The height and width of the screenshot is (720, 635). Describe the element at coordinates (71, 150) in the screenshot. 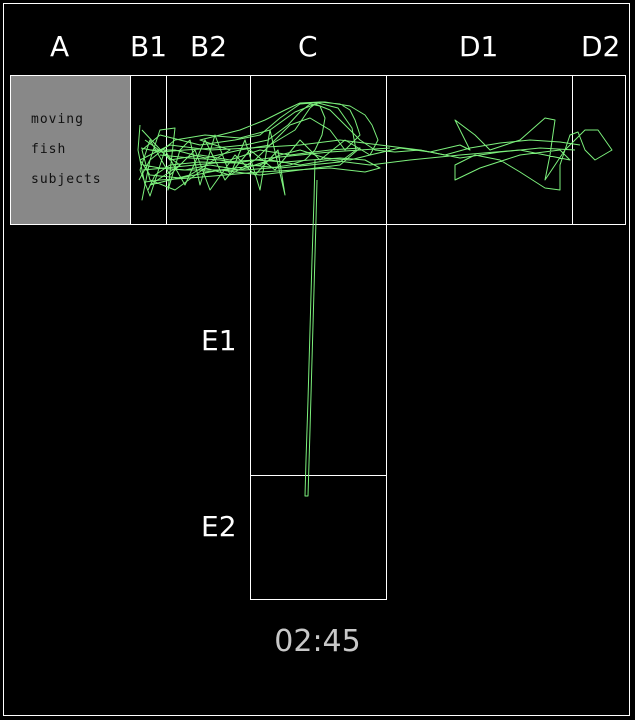

I see `start-box-a` at that location.